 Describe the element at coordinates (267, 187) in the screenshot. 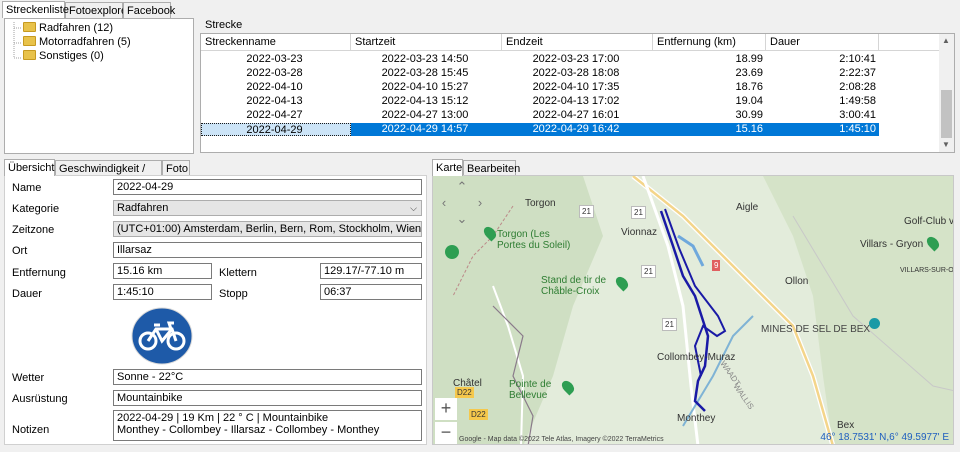

I see `name-field: 2022-04-29` at that location.